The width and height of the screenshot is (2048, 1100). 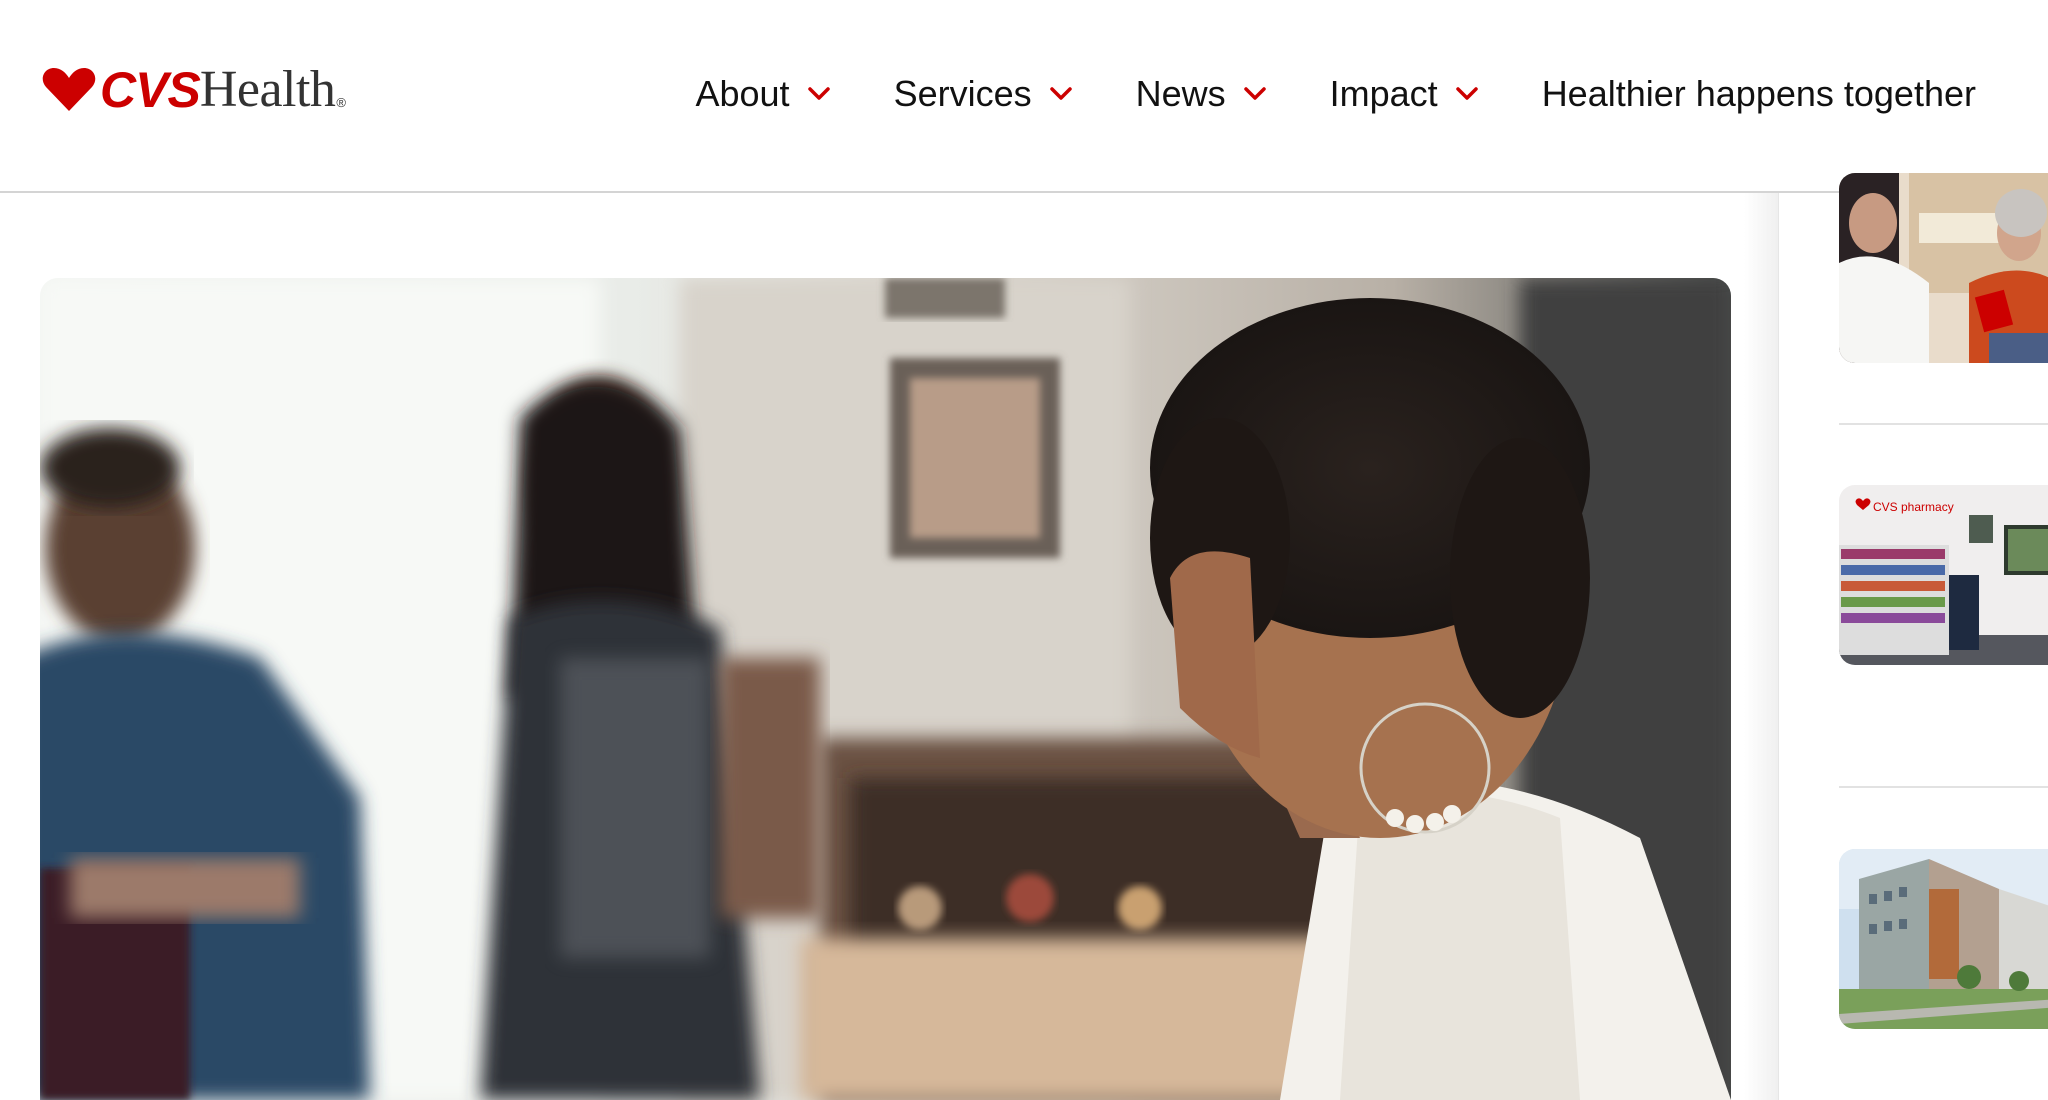 I want to click on nav-item-label: Healthier happens together, so click(x=1758, y=93).